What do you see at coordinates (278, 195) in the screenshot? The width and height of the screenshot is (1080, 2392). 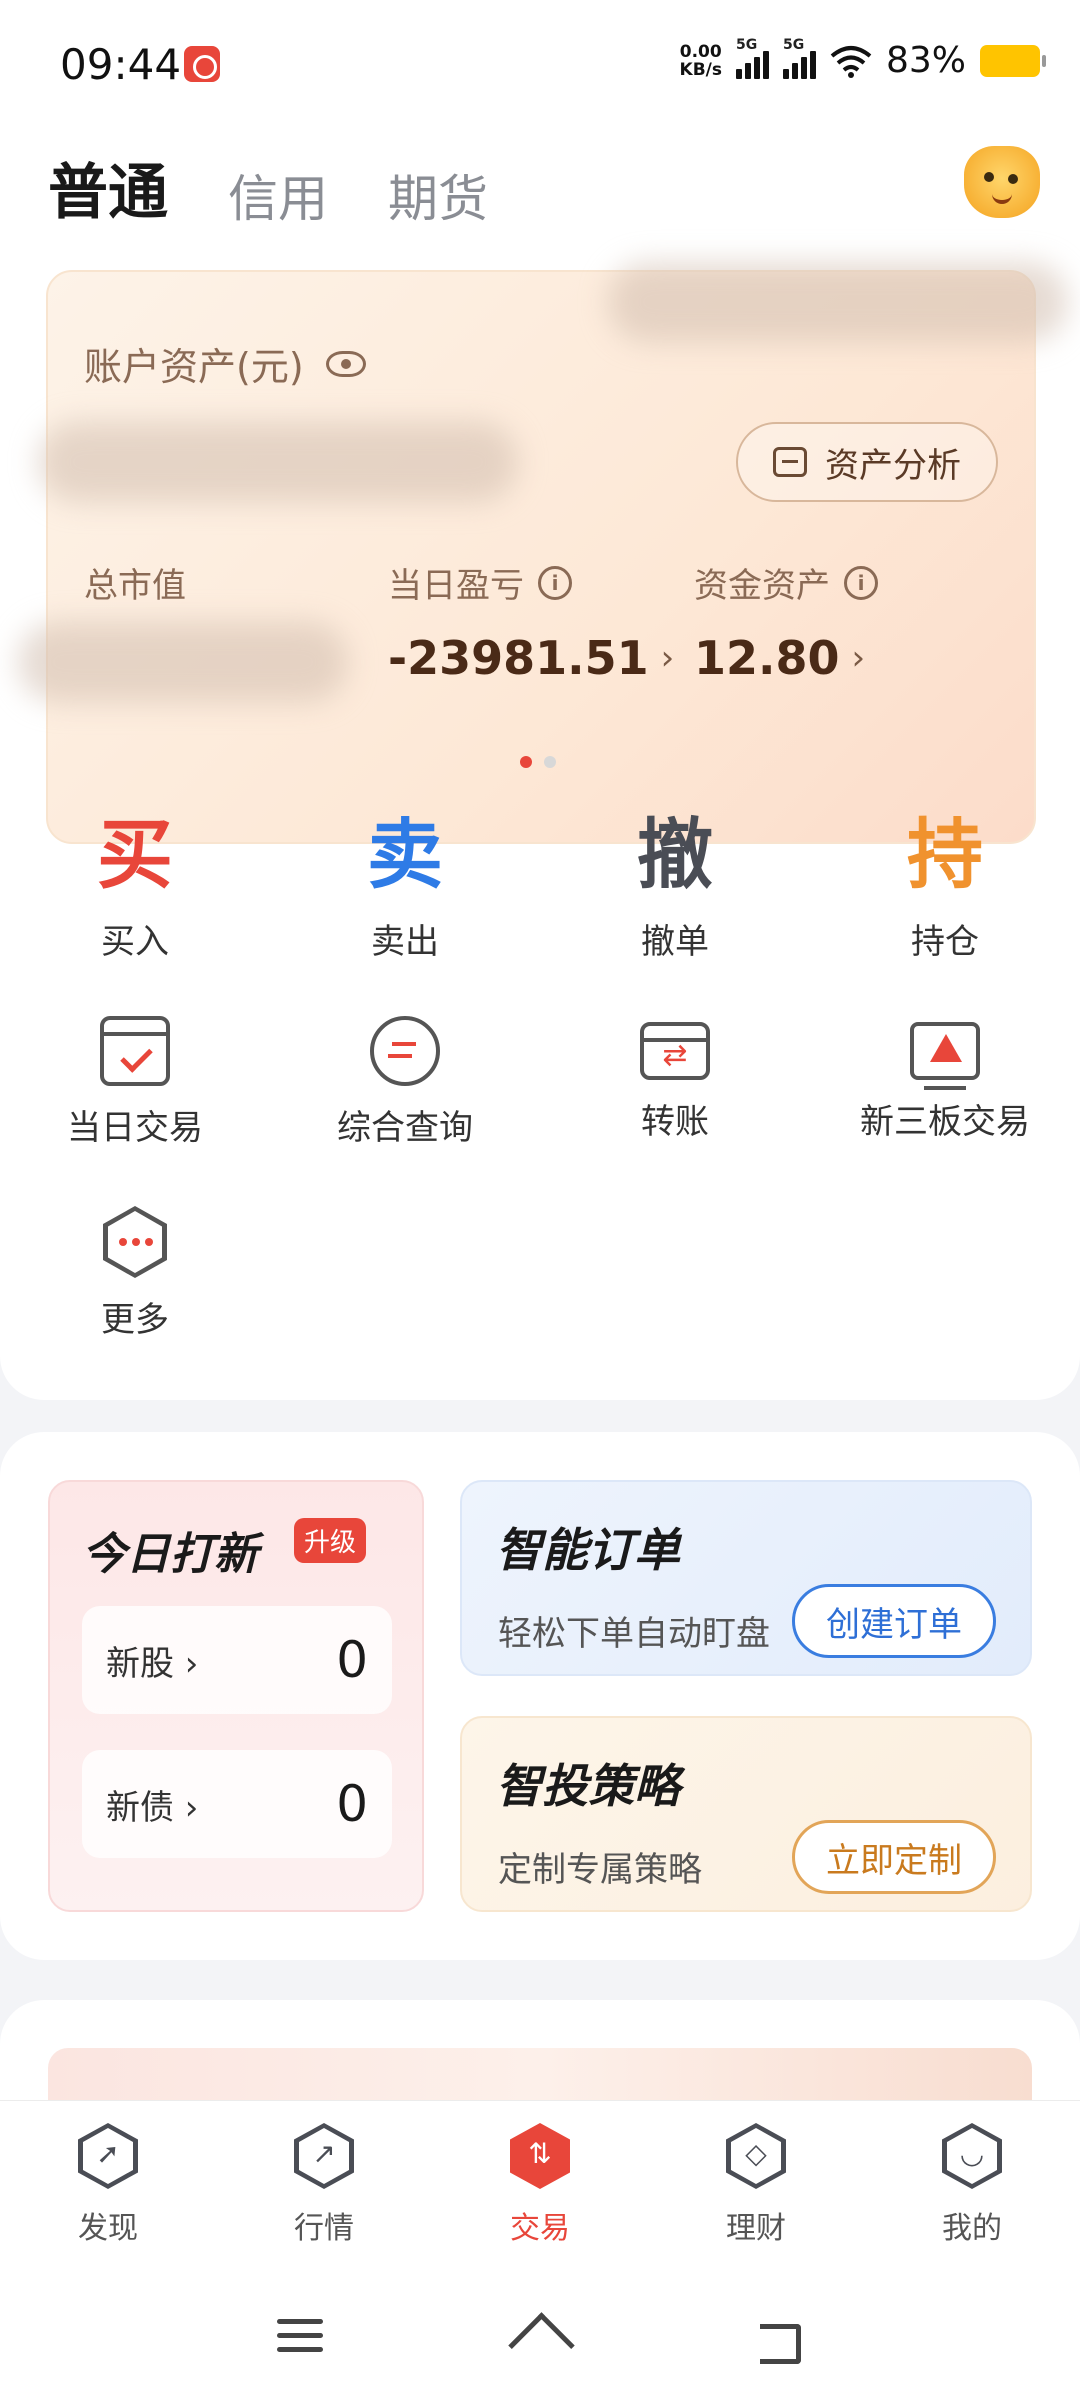 I see `tab-credit: 信用` at bounding box center [278, 195].